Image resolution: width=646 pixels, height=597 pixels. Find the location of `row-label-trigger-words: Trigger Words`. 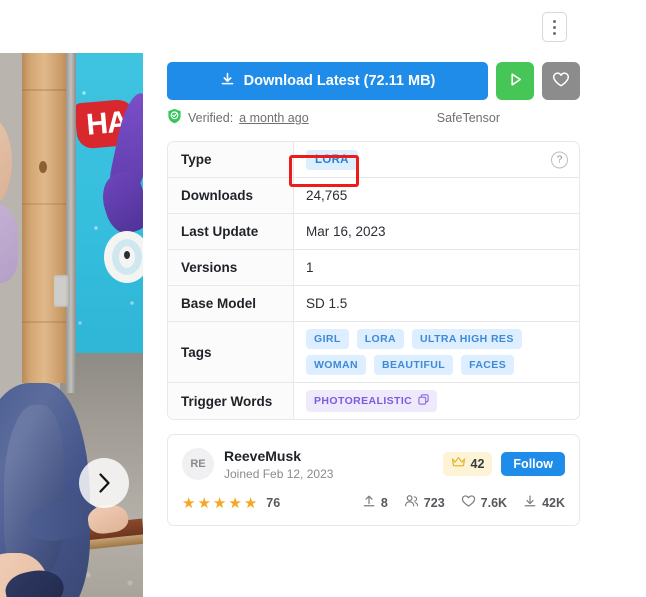

row-label-trigger-words: Trigger Words is located at coordinates (231, 401).